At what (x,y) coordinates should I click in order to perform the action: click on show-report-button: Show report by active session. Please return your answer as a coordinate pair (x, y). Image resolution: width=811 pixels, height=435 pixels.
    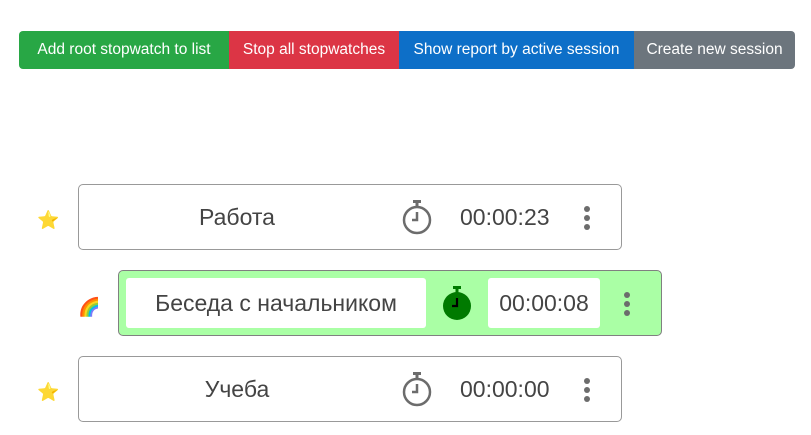
    Looking at the image, I should click on (516, 50).